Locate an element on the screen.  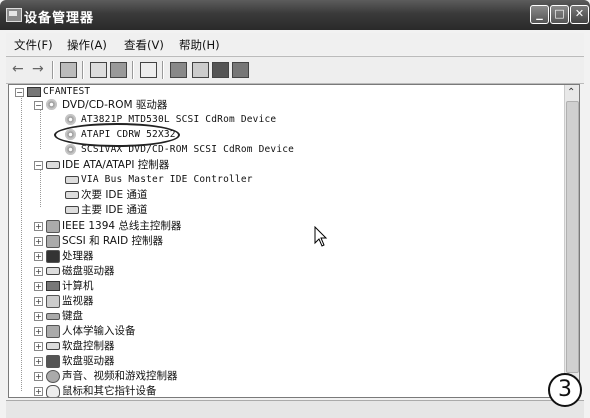
hid-icon is located at coordinates (53, 331).